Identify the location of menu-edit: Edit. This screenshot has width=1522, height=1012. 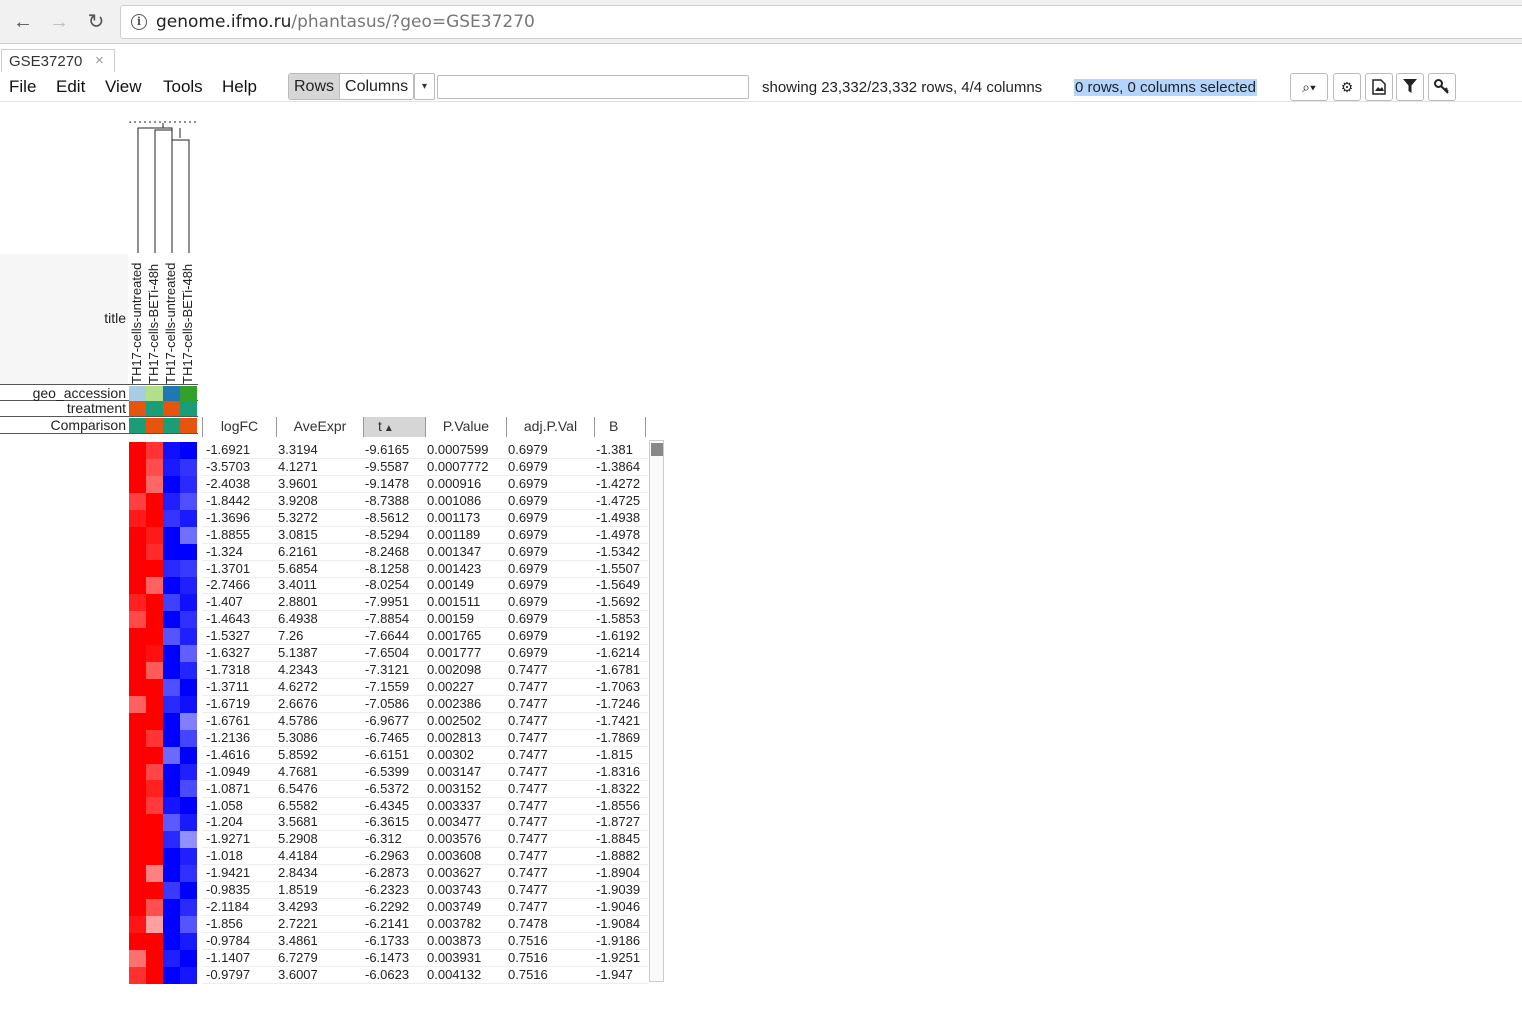
(70, 87).